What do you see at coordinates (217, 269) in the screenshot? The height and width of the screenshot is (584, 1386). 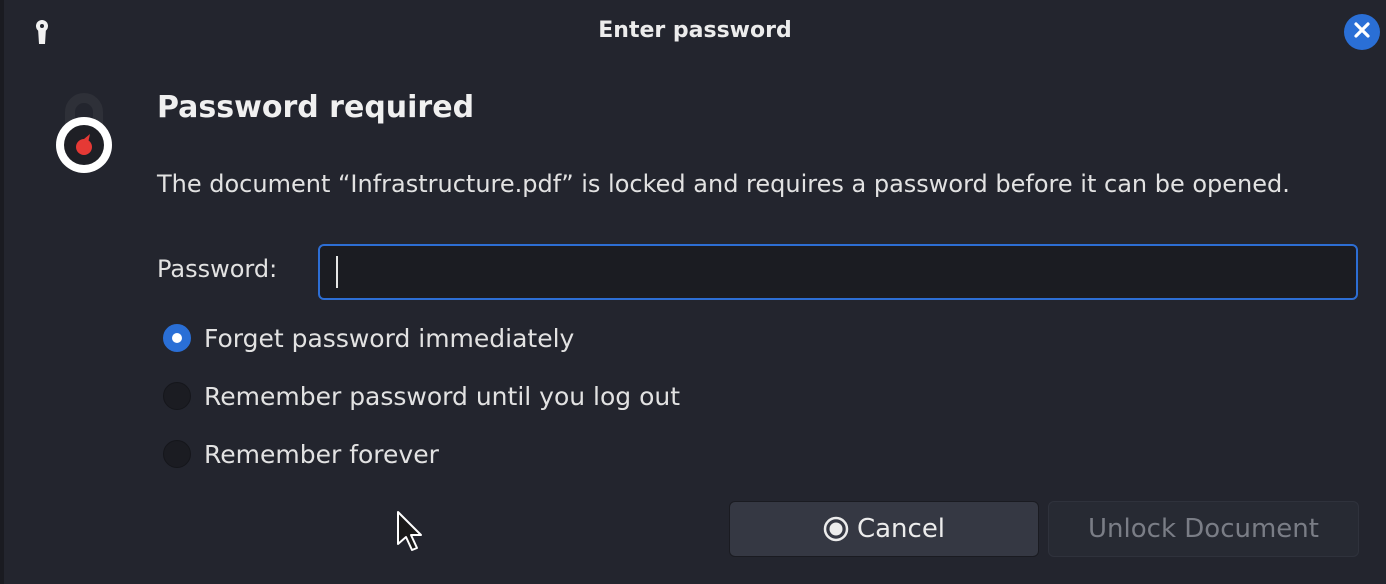 I see `password-label: Password:` at bounding box center [217, 269].